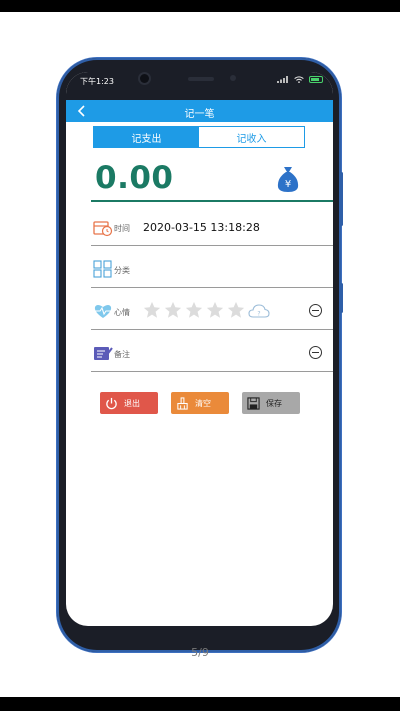 The image size is (400, 711). I want to click on exit-button: 退出, so click(129, 403).